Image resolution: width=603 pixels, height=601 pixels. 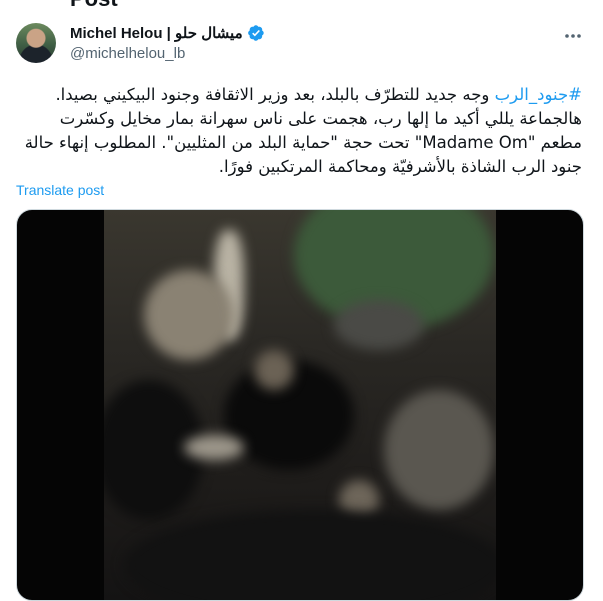 What do you see at coordinates (36, 43) in the screenshot?
I see `avatar` at bounding box center [36, 43].